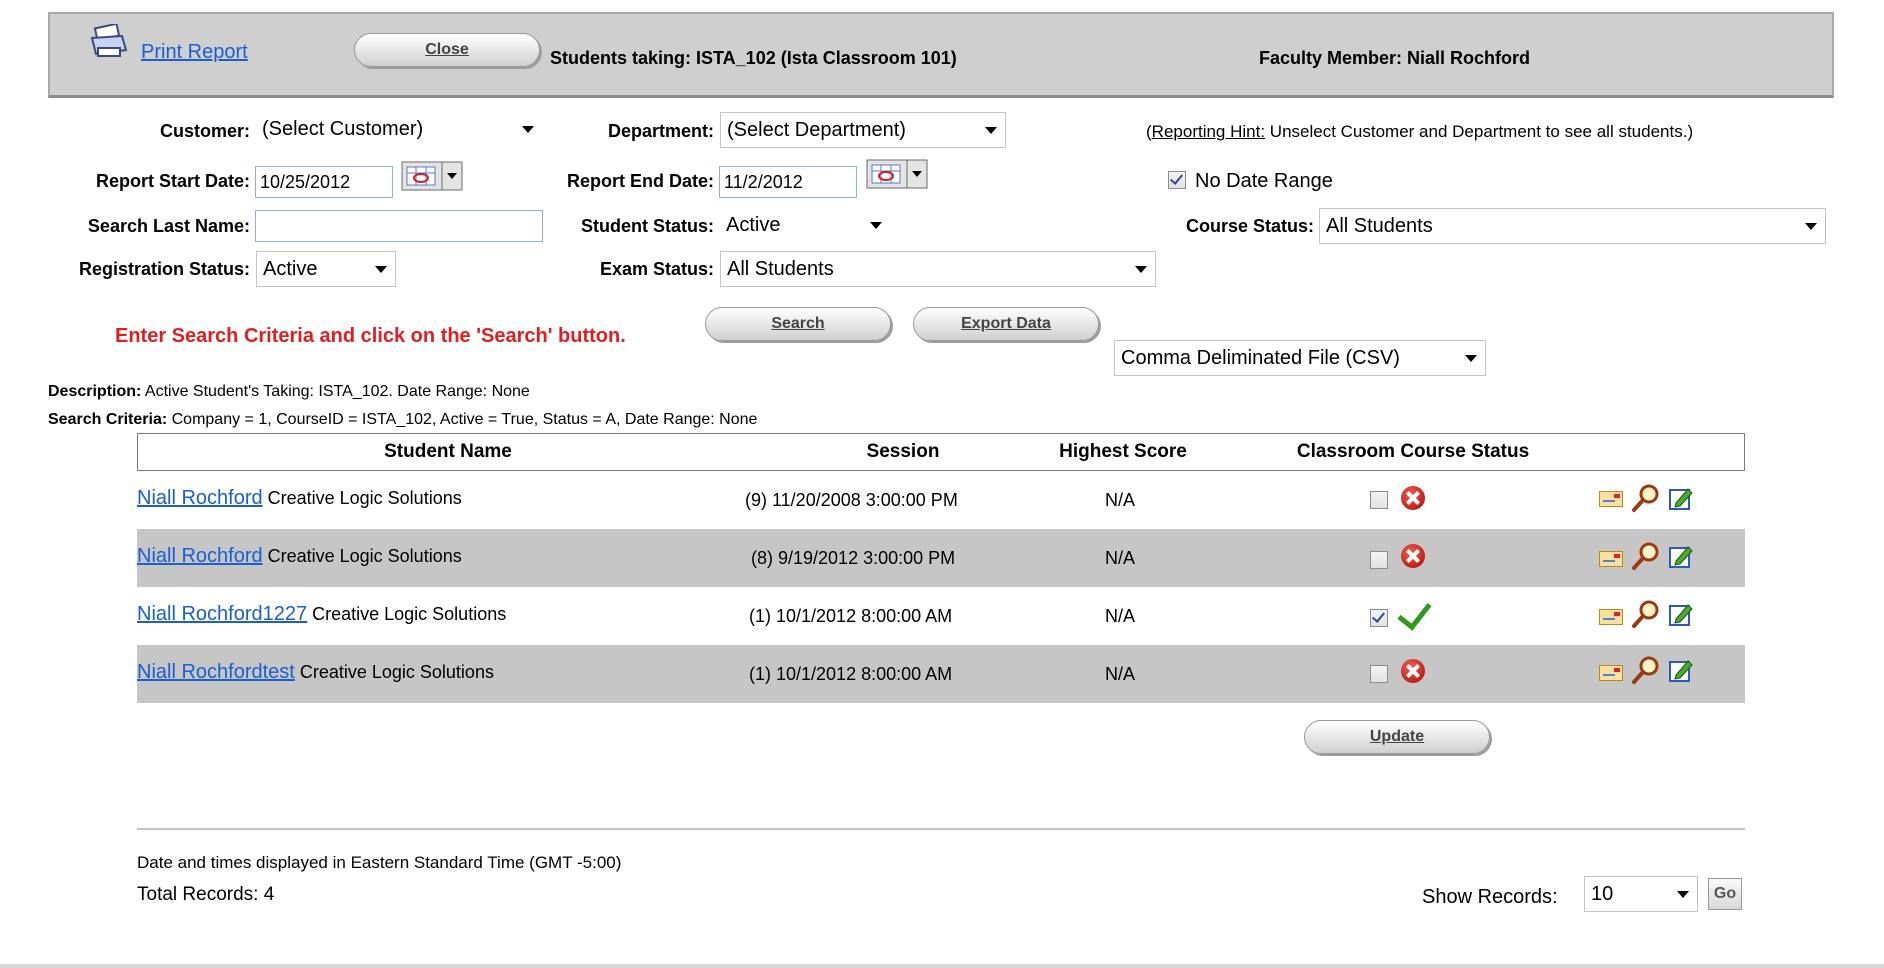 This screenshot has height=968, width=1884. I want to click on footer-divider, so click(941, 829).